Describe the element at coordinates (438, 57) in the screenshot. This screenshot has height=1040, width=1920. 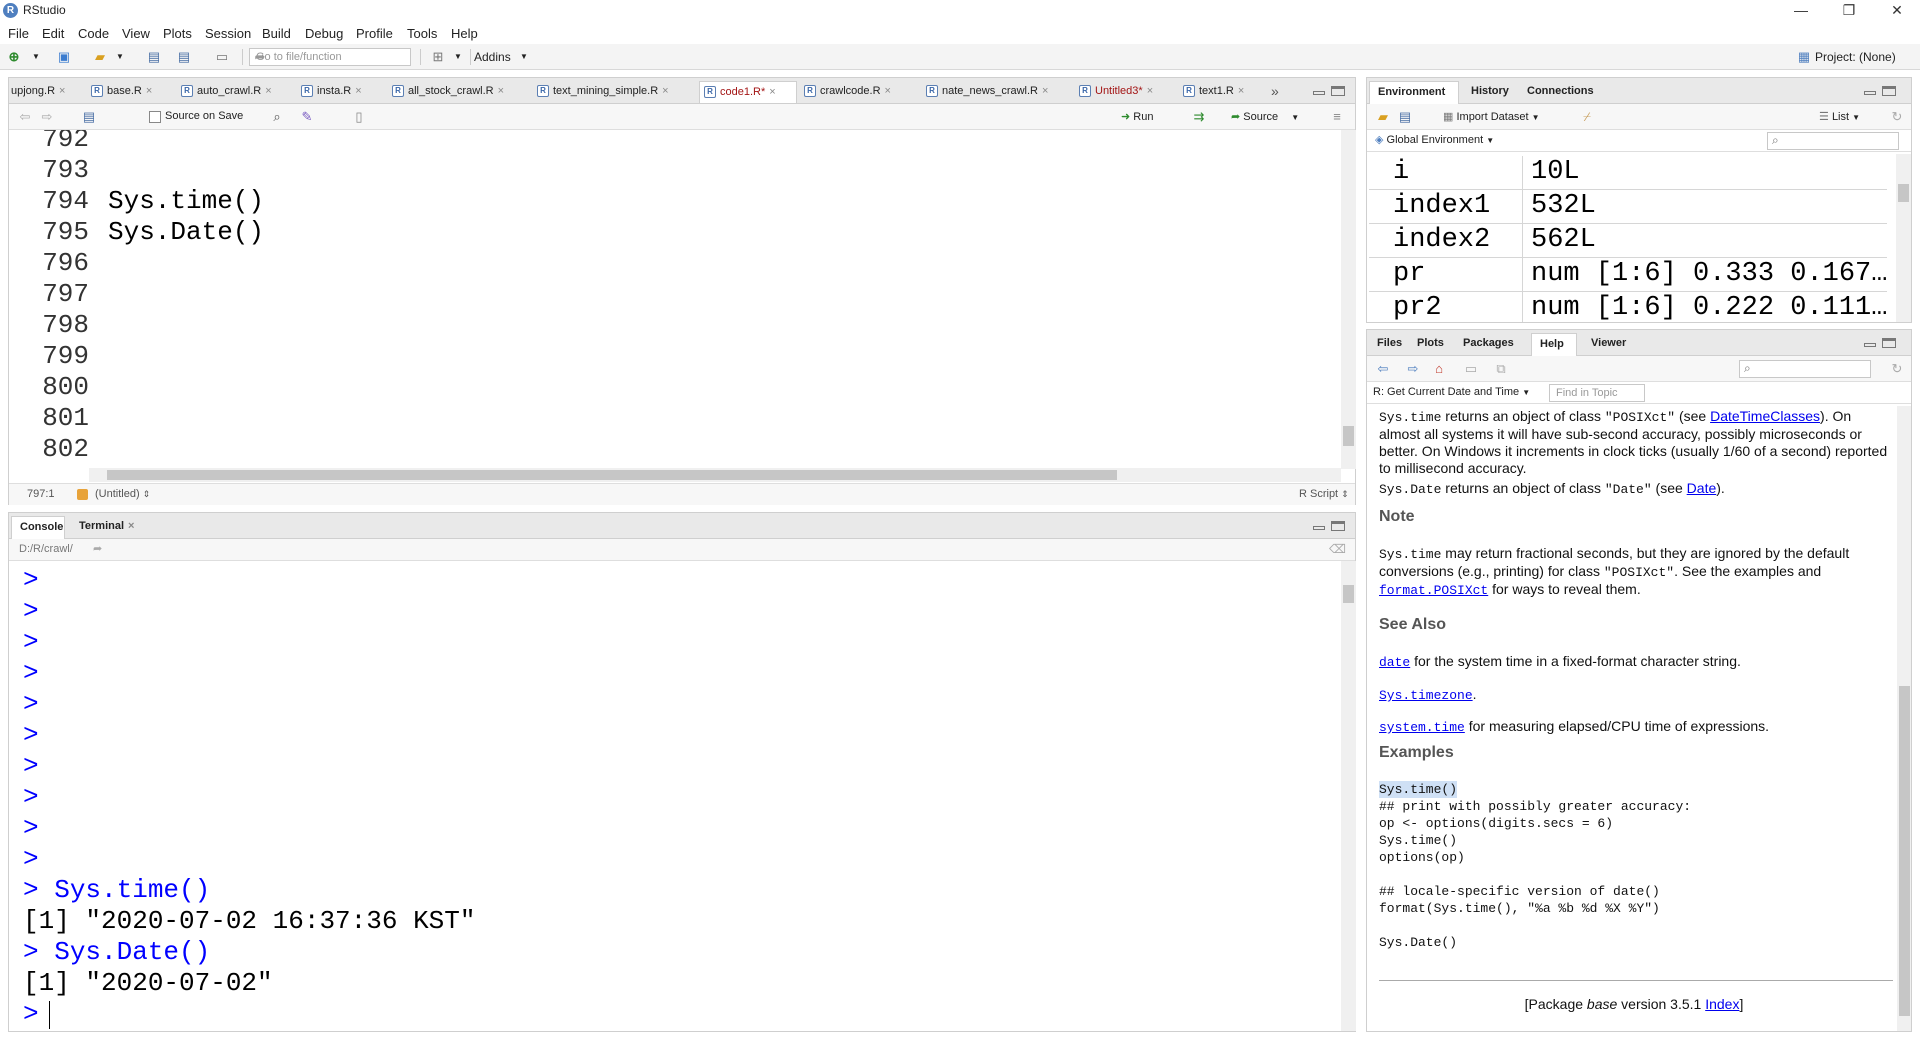
I see `grid-layout-icon: ⊞` at that location.